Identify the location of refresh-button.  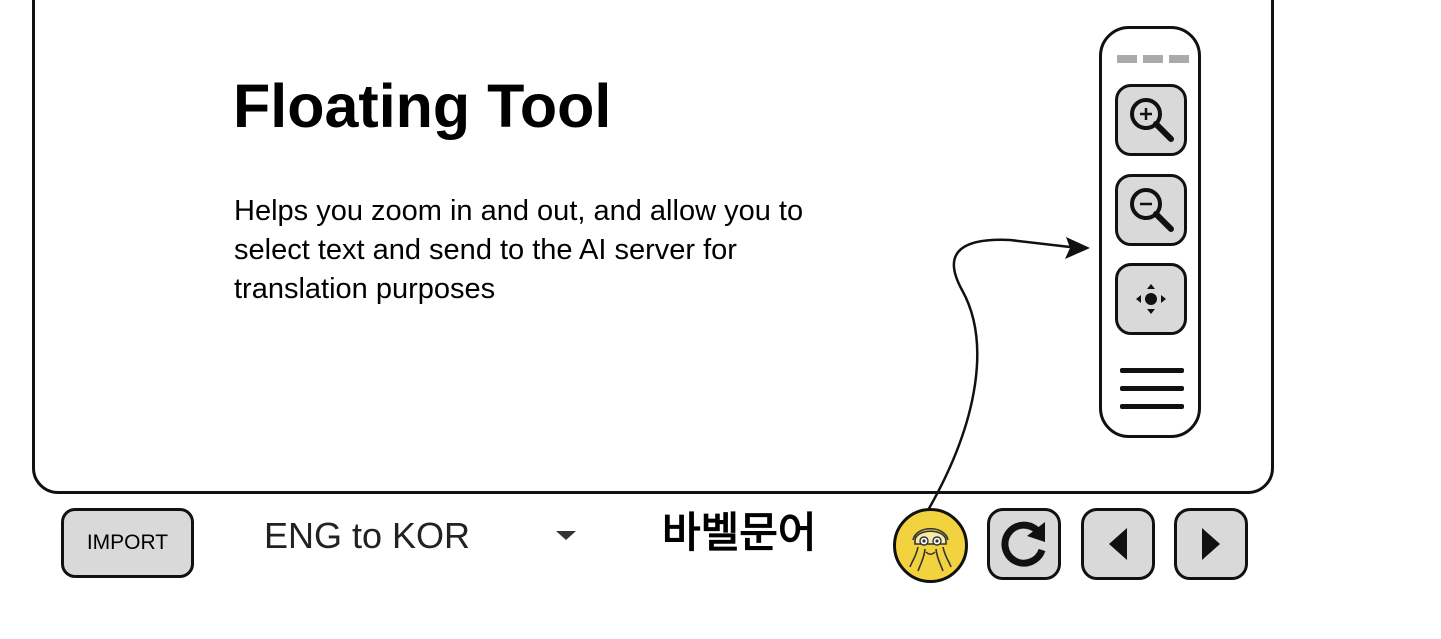
(1024, 544).